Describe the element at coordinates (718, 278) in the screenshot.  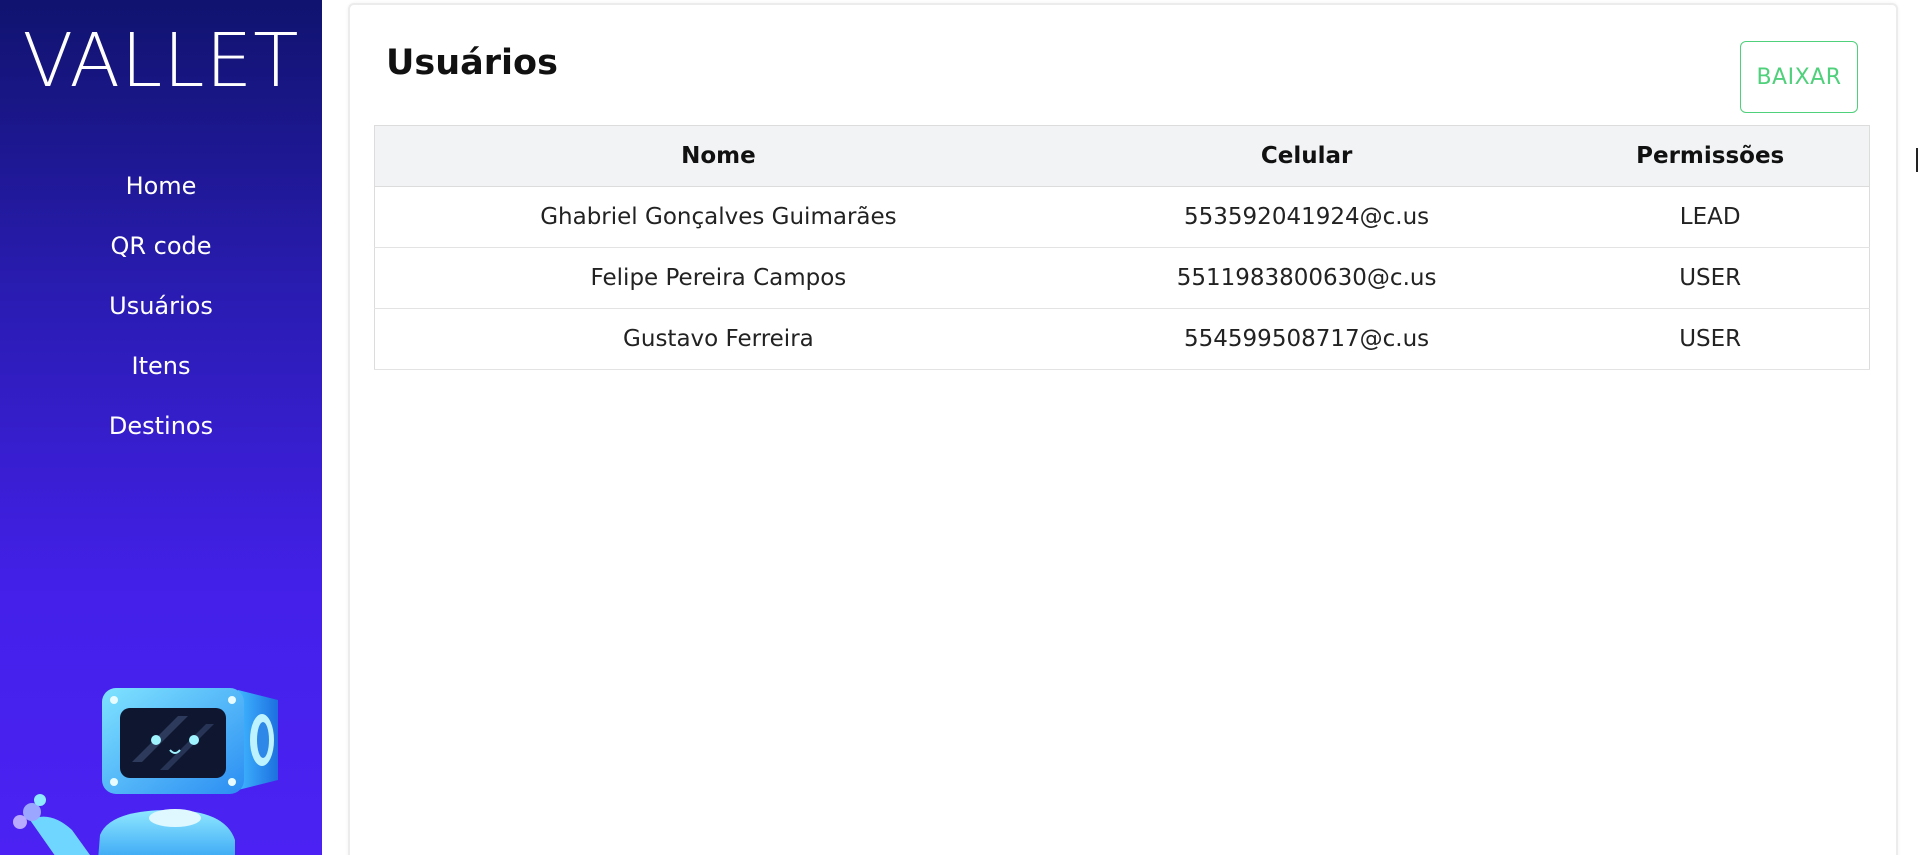
I see `cell-nome: Felipe Pereira Campos` at that location.